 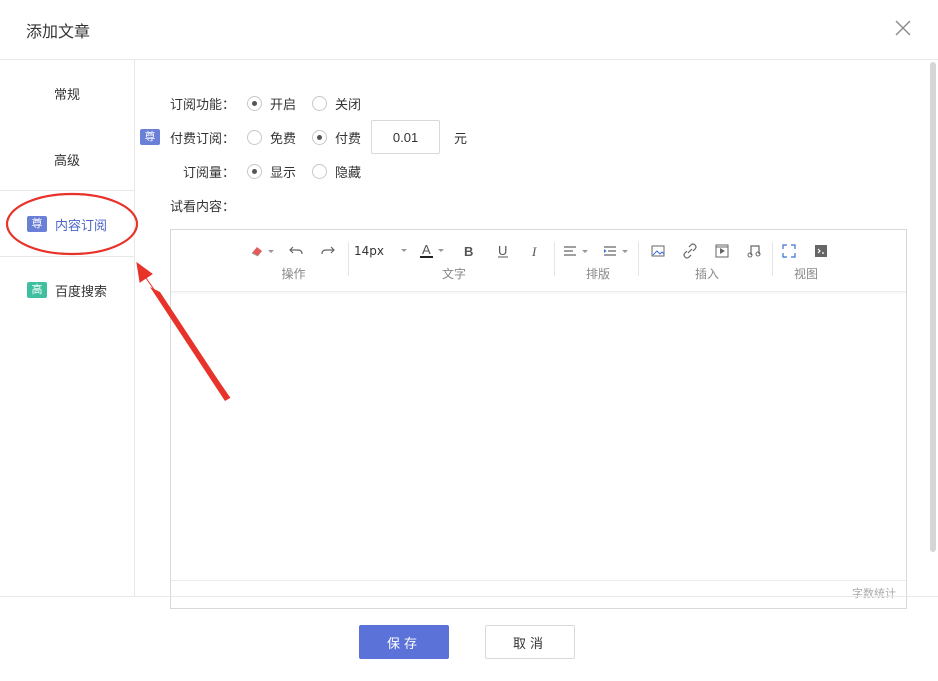 I want to click on dialog-footer: 保存 取消, so click(x=469, y=638).